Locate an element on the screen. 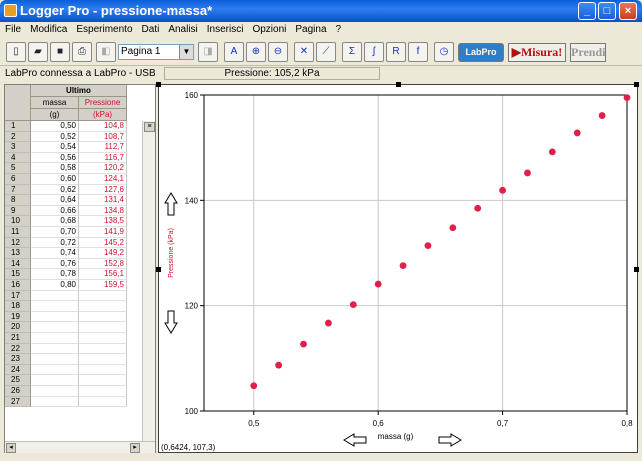 This screenshot has width=642, height=461. table-row: 21 is located at coordinates (73, 338).